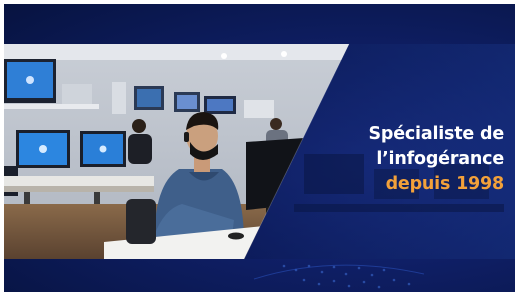 The height and width of the screenshot is (296, 519). I want to click on headline: Spécialiste de l’infogérance depuis 1998, so click(413, 159).